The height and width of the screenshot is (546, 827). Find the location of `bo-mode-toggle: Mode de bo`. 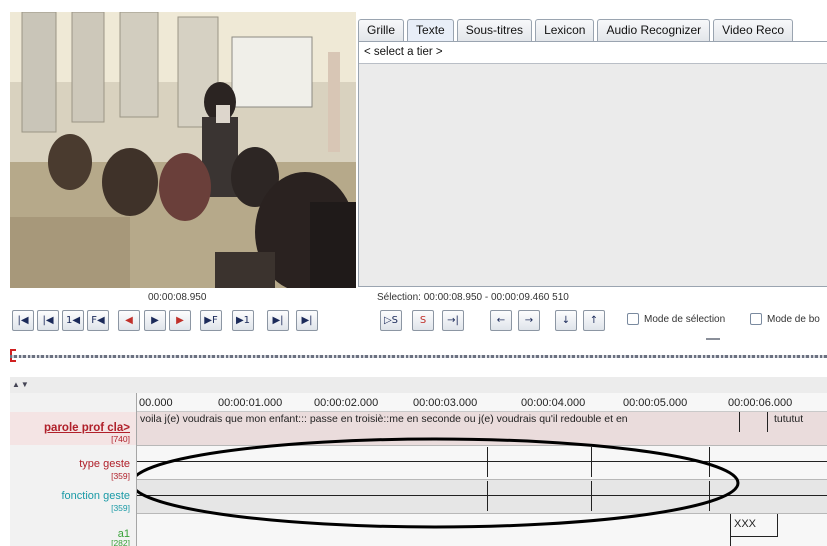

bo-mode-toggle: Mode de bo is located at coordinates (785, 319).